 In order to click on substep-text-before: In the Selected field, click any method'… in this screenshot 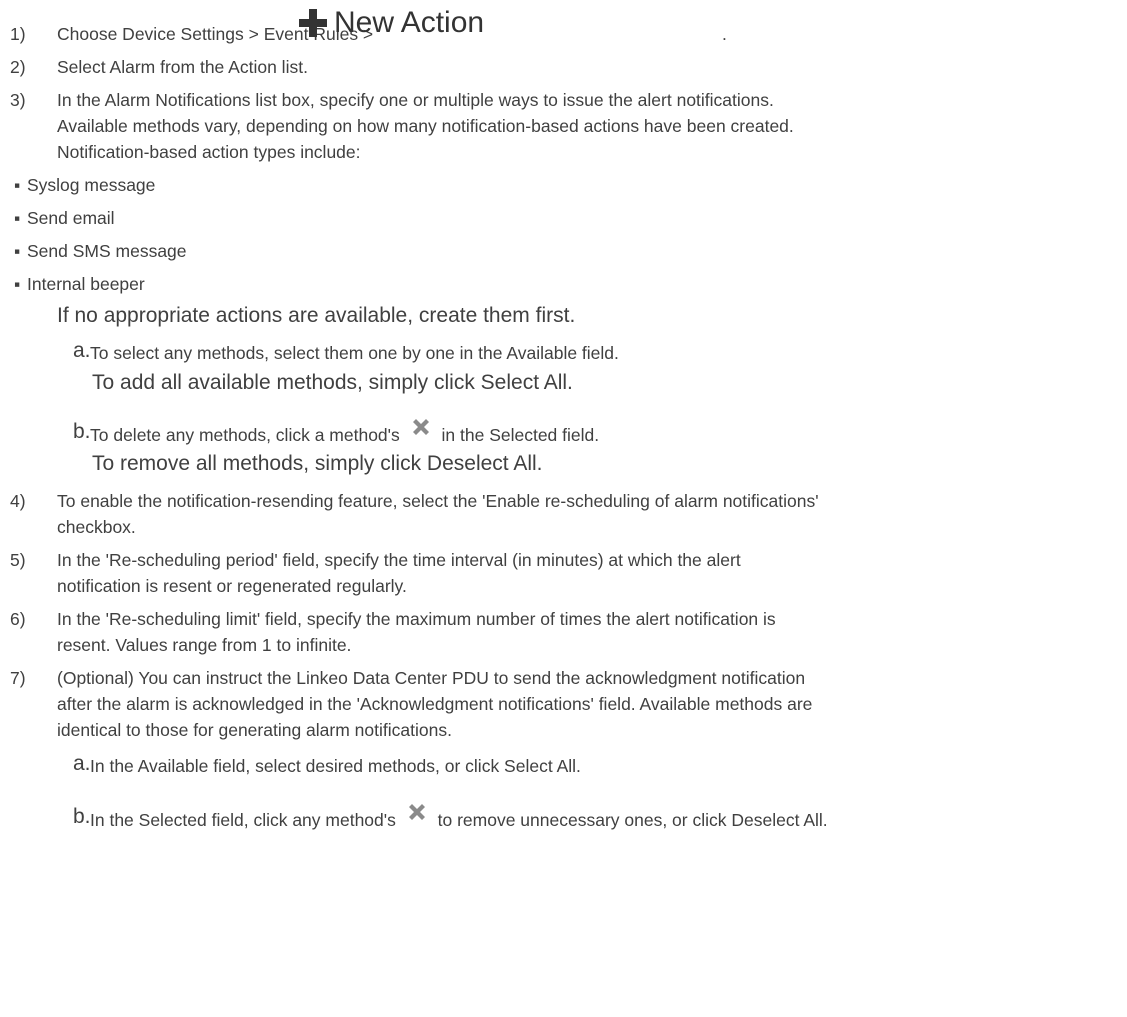, I will do `click(243, 820)`.